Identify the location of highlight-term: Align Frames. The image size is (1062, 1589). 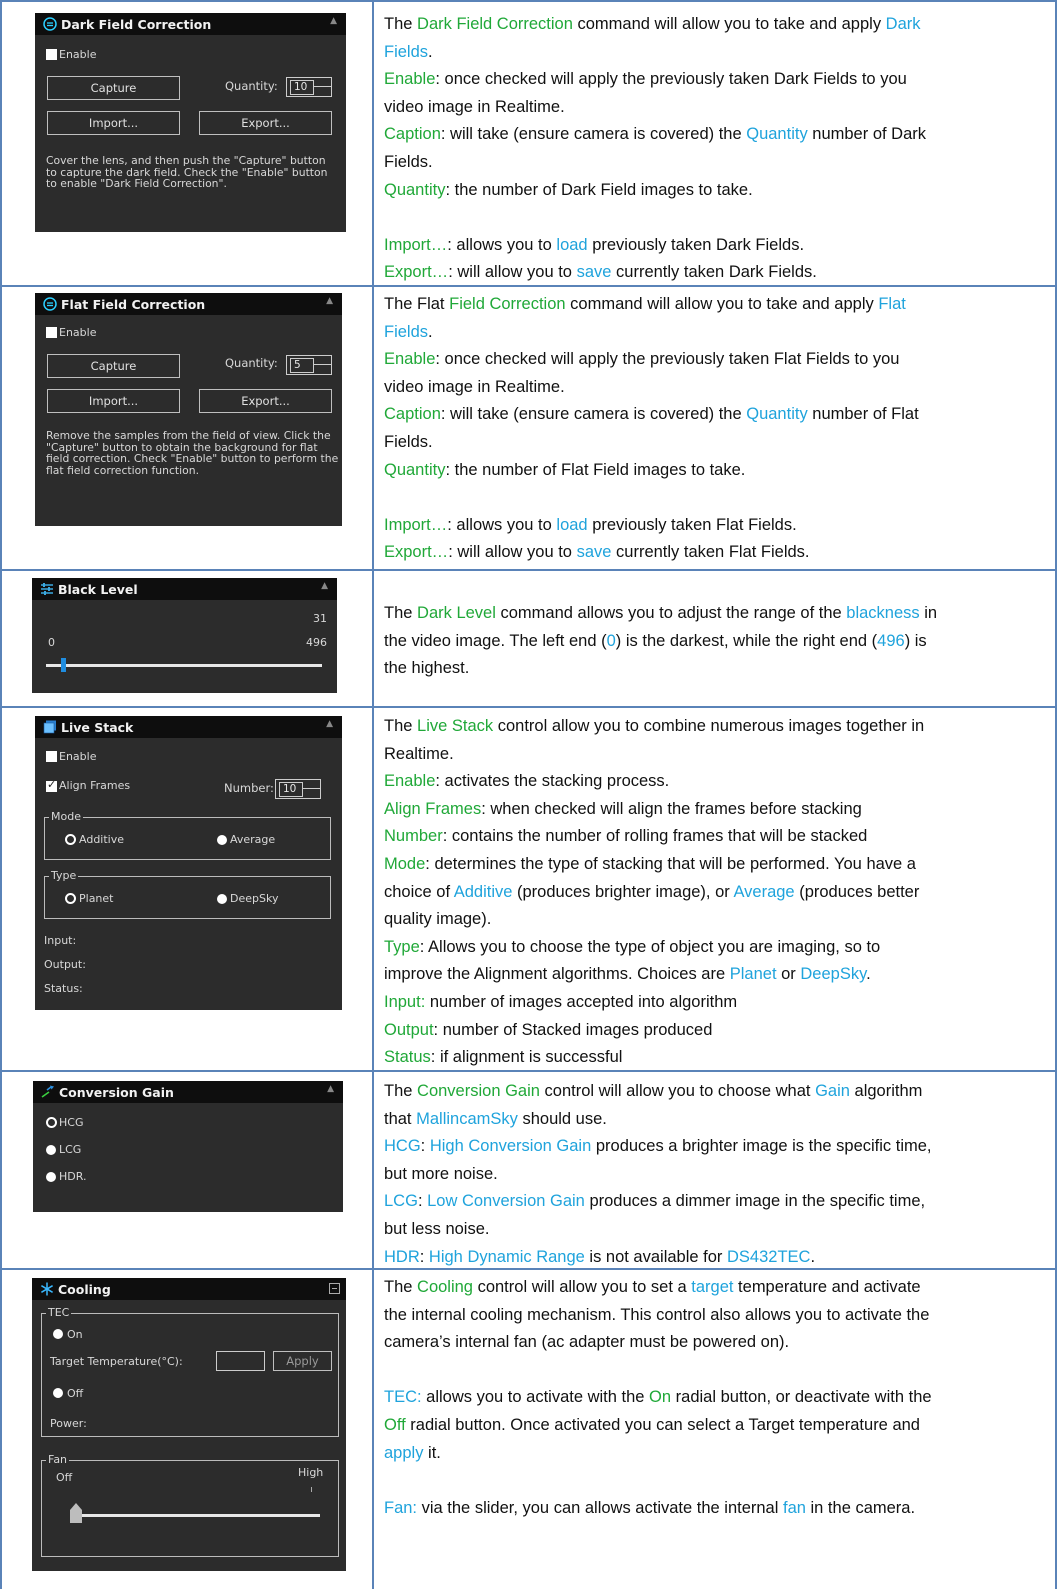
(433, 808).